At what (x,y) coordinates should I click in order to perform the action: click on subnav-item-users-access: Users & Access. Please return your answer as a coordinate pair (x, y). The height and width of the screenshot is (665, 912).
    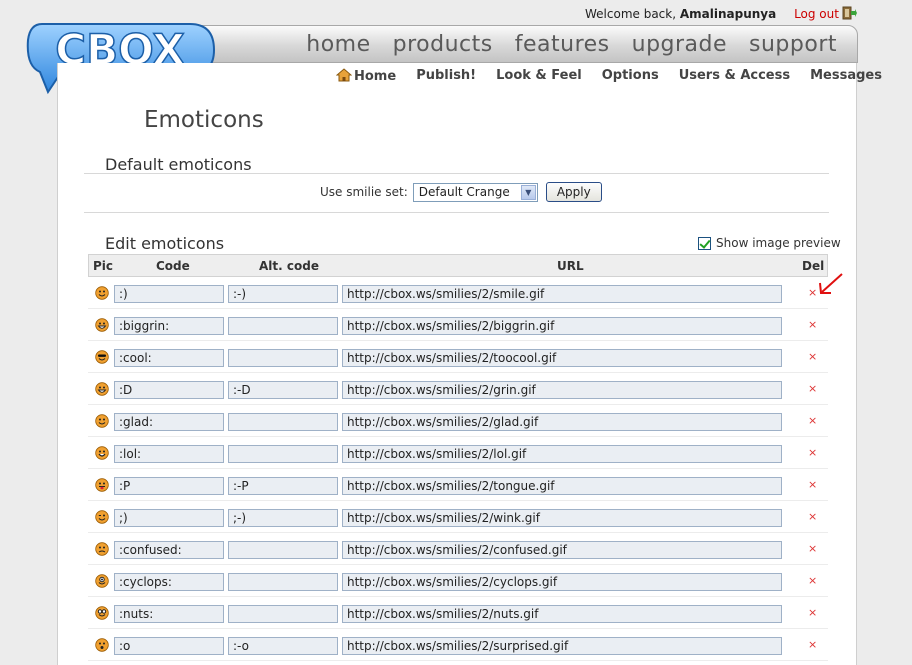
    Looking at the image, I should click on (734, 76).